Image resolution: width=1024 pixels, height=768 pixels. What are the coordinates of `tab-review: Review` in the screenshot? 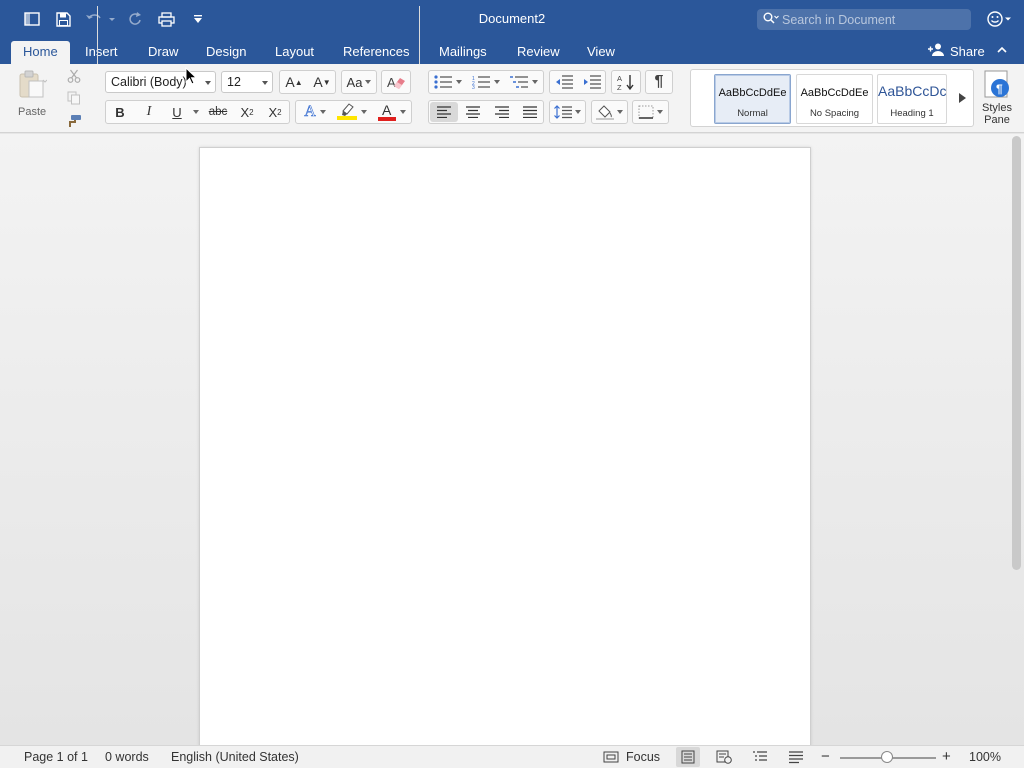 It's located at (538, 52).